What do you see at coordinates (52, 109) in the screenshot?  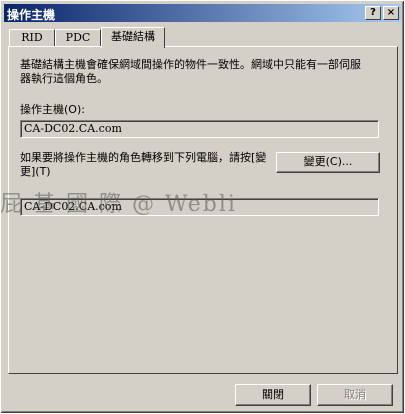 I see `operations-master-label: 操作主機(O):` at bounding box center [52, 109].